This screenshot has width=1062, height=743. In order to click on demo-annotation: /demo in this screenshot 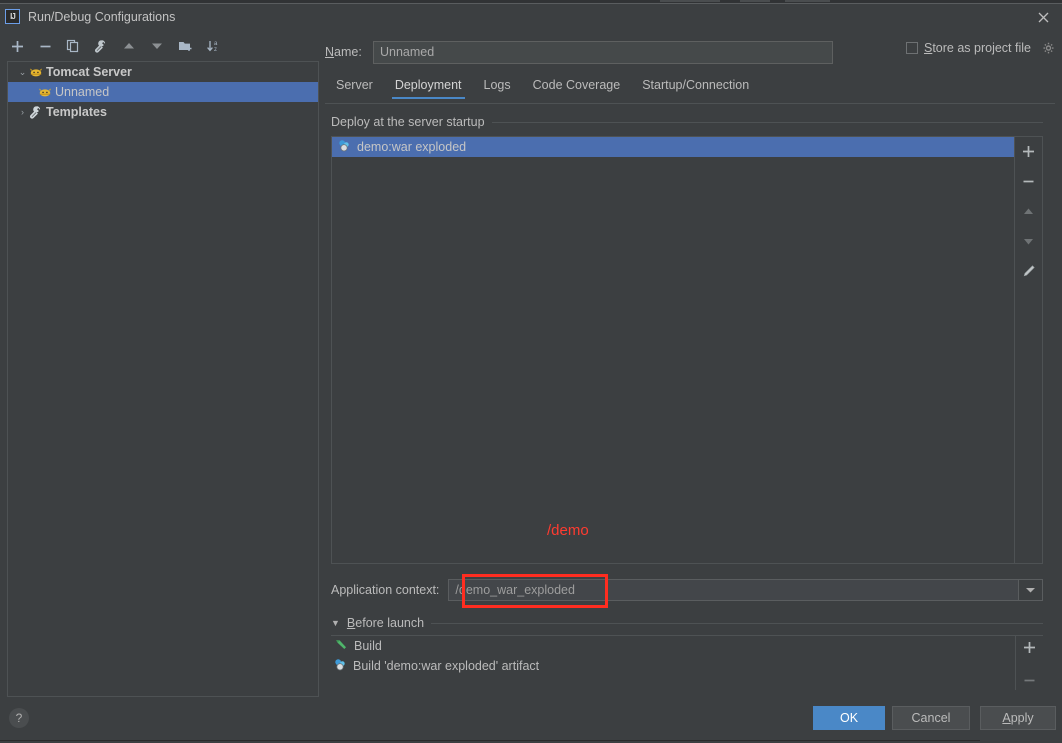, I will do `click(568, 530)`.